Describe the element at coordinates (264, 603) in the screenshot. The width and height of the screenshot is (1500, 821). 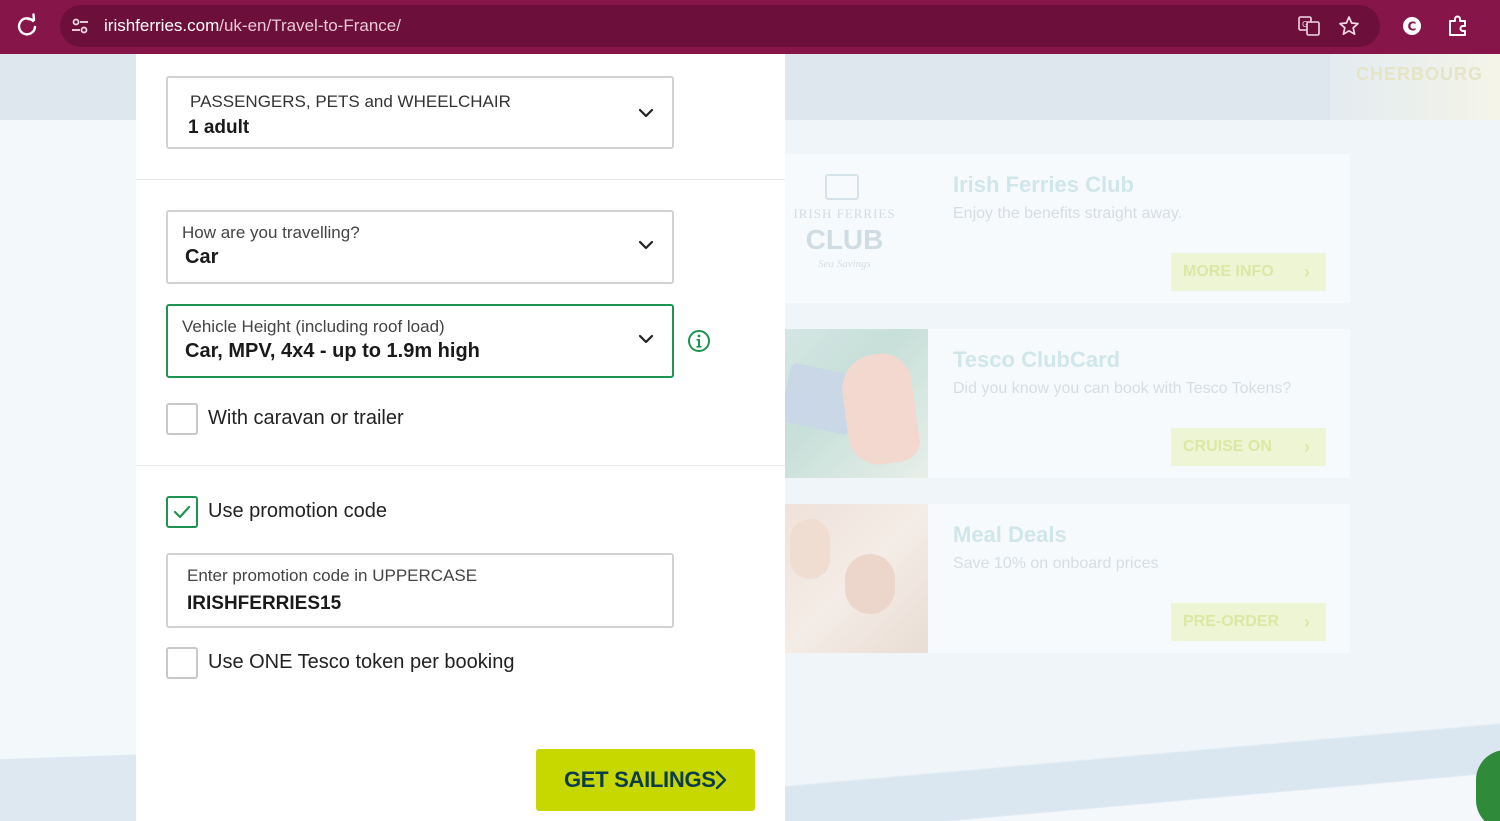
I see `promo-code-value: IRISHFERRIES15` at that location.